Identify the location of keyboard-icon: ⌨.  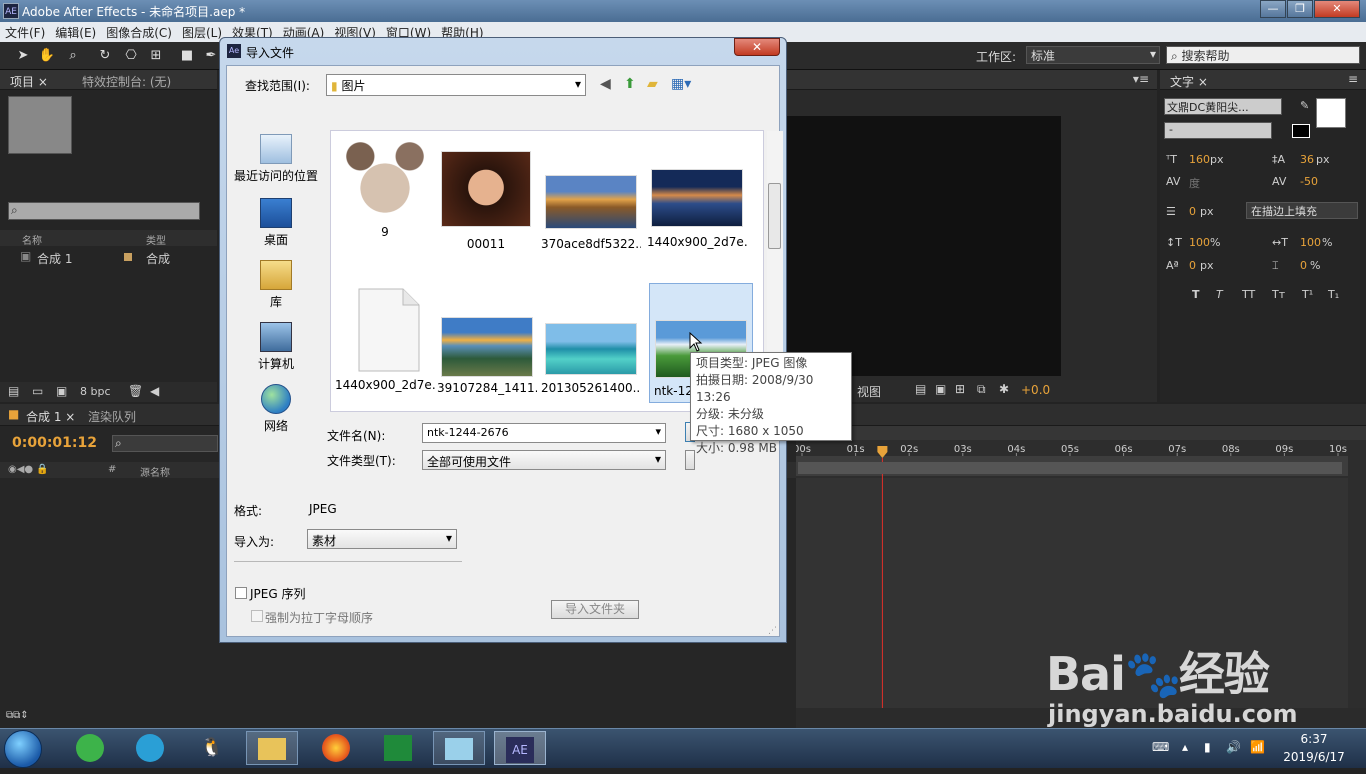
(1160, 747).